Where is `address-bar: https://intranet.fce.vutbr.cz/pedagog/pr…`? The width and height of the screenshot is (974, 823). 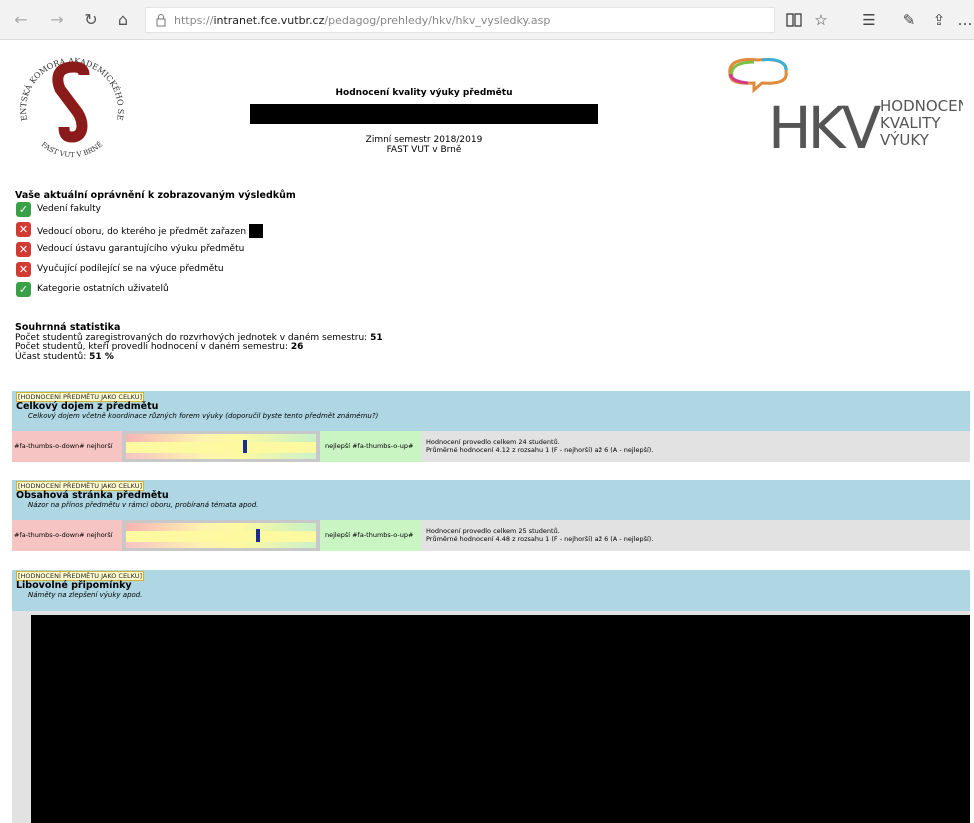
address-bar: https://intranet.fce.vutbr.cz/pedagog/pr… is located at coordinates (460, 20).